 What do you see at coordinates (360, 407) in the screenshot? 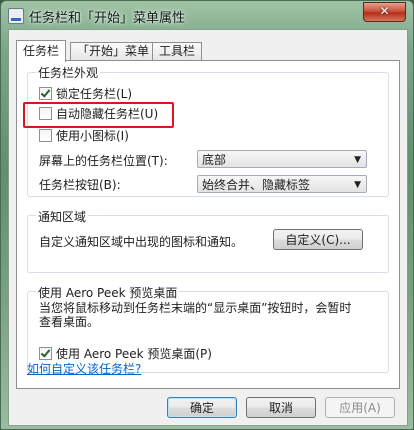
I see `apply-button: 应用(A)` at bounding box center [360, 407].